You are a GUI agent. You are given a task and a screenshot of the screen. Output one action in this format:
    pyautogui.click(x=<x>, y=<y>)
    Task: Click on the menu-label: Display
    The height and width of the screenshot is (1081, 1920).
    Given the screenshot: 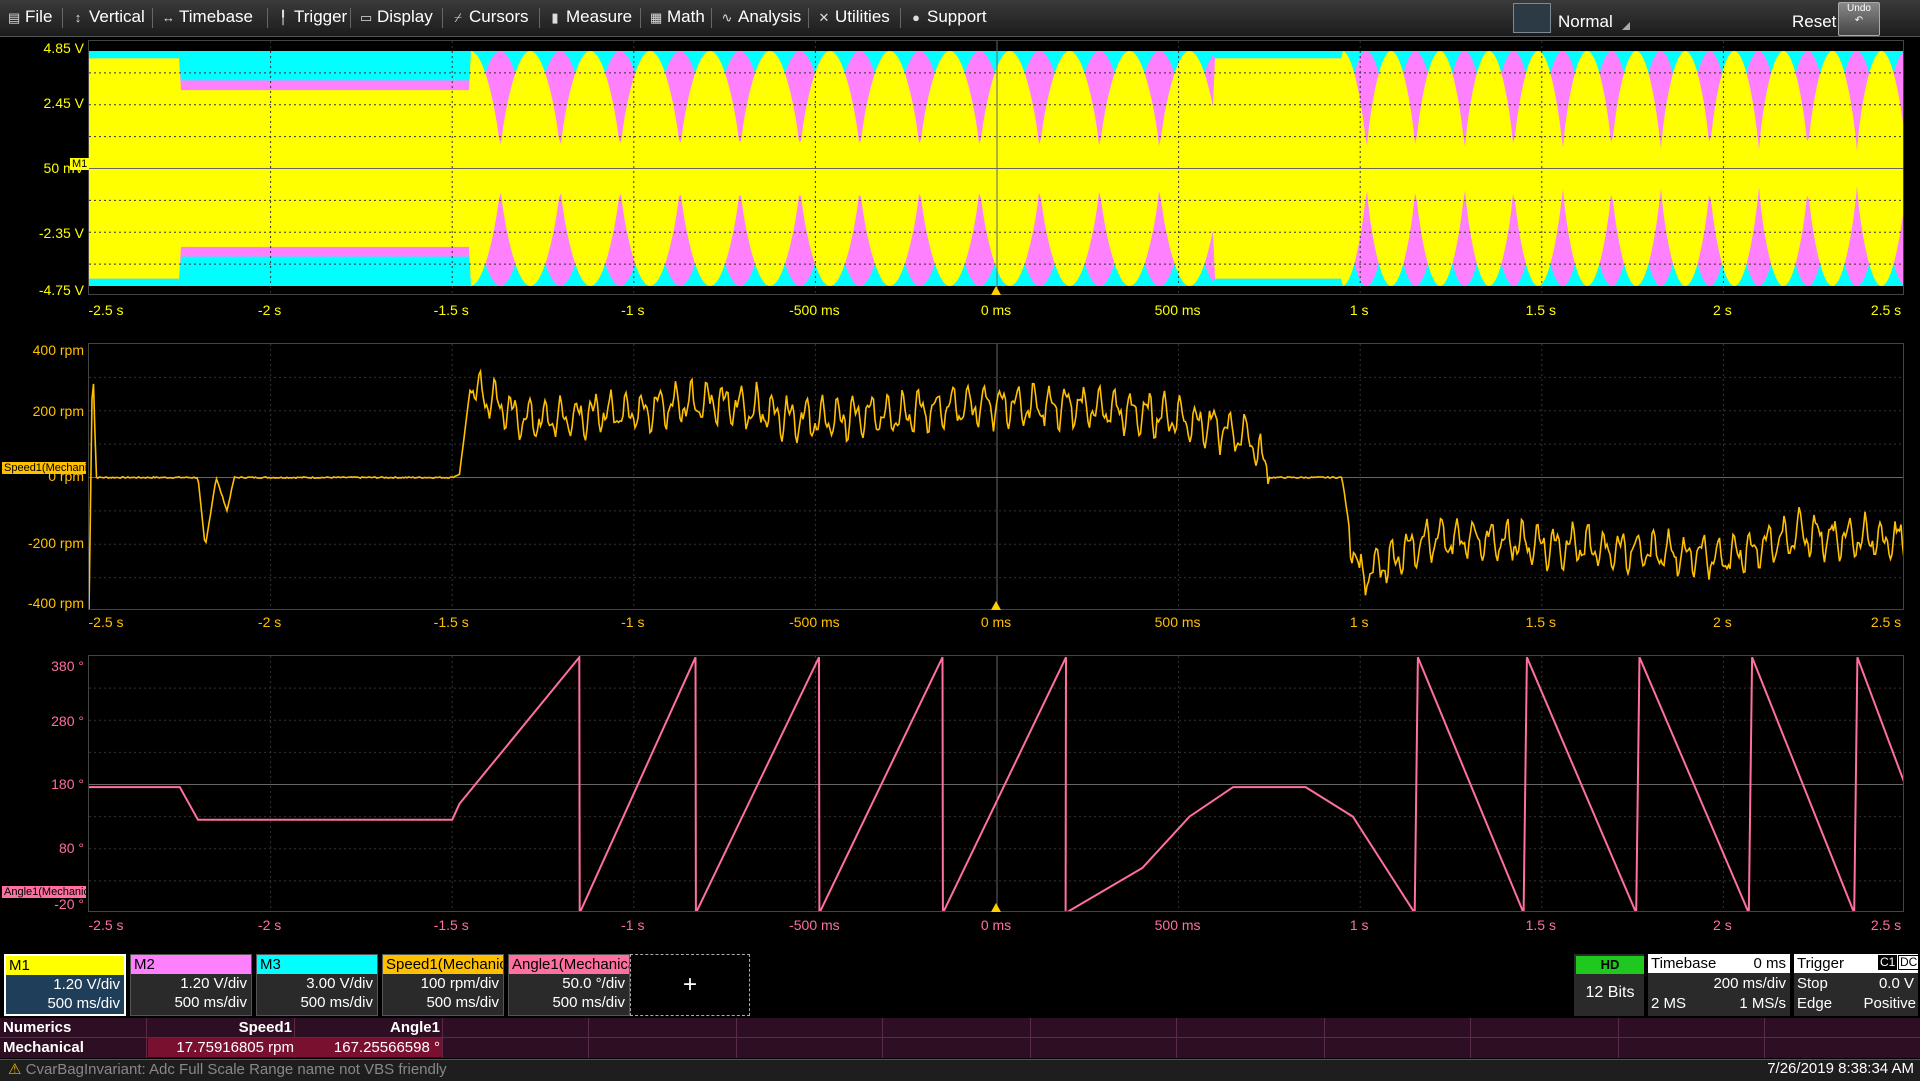 What is the action you would take?
    pyautogui.click(x=405, y=16)
    